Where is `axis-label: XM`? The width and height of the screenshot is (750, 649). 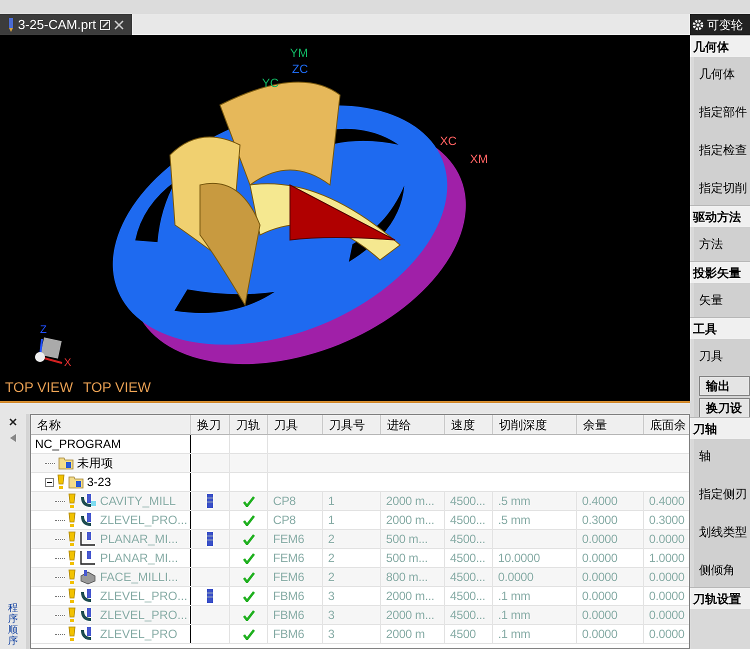
axis-label: XM is located at coordinates (479, 159).